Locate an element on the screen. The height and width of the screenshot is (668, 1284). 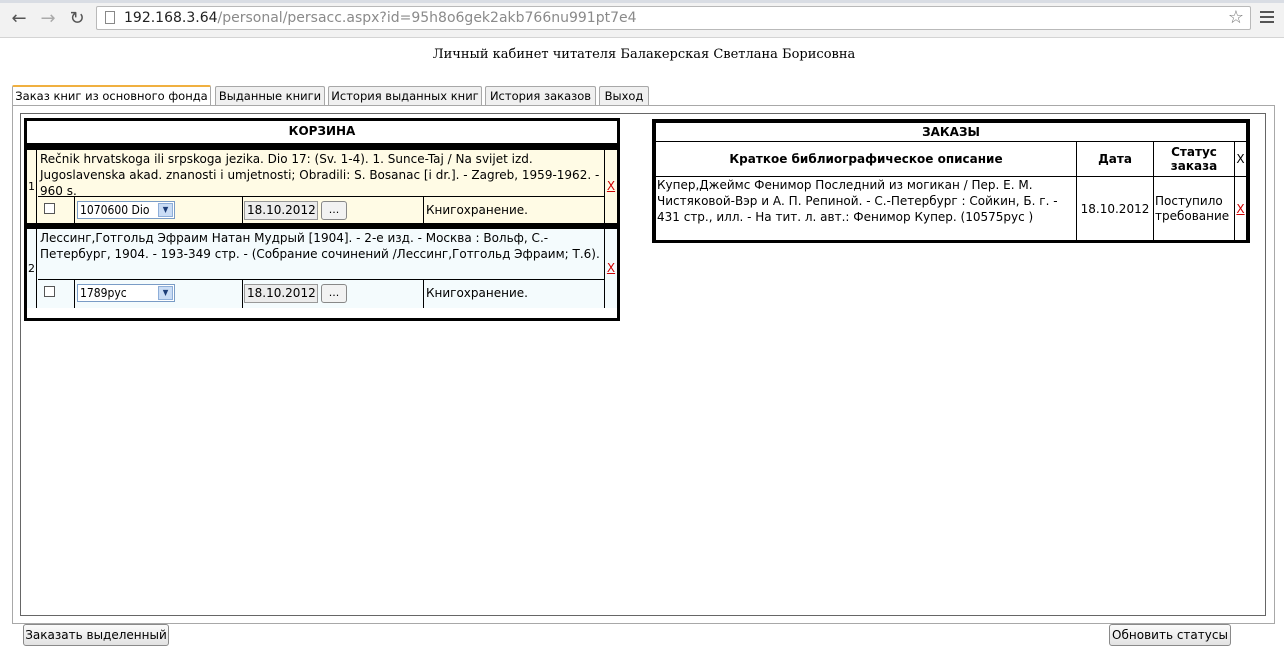
copy-select: 1070600 Dio ▼ is located at coordinates (126, 210).